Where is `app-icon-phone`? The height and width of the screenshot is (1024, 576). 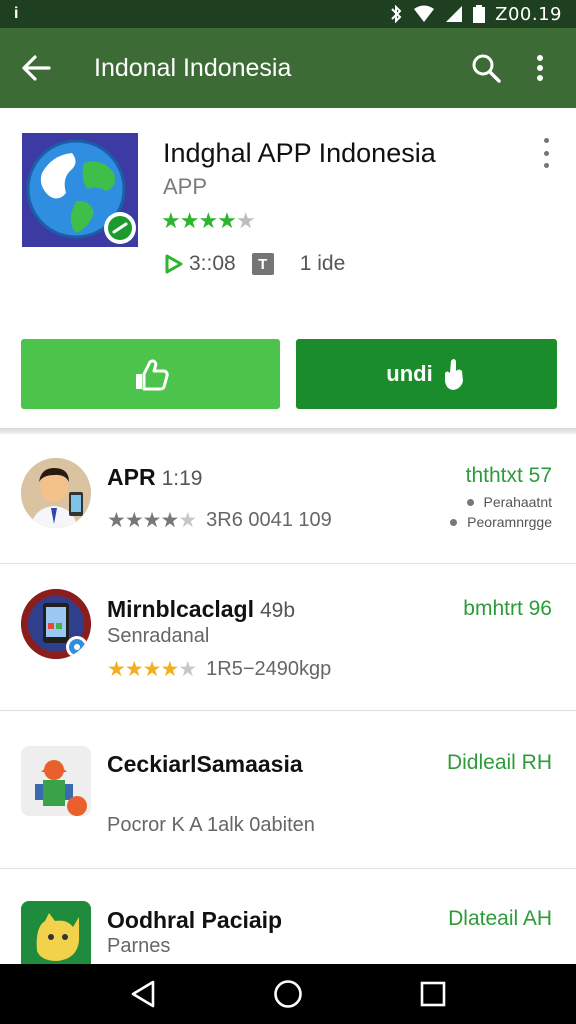 app-icon-phone is located at coordinates (56, 624).